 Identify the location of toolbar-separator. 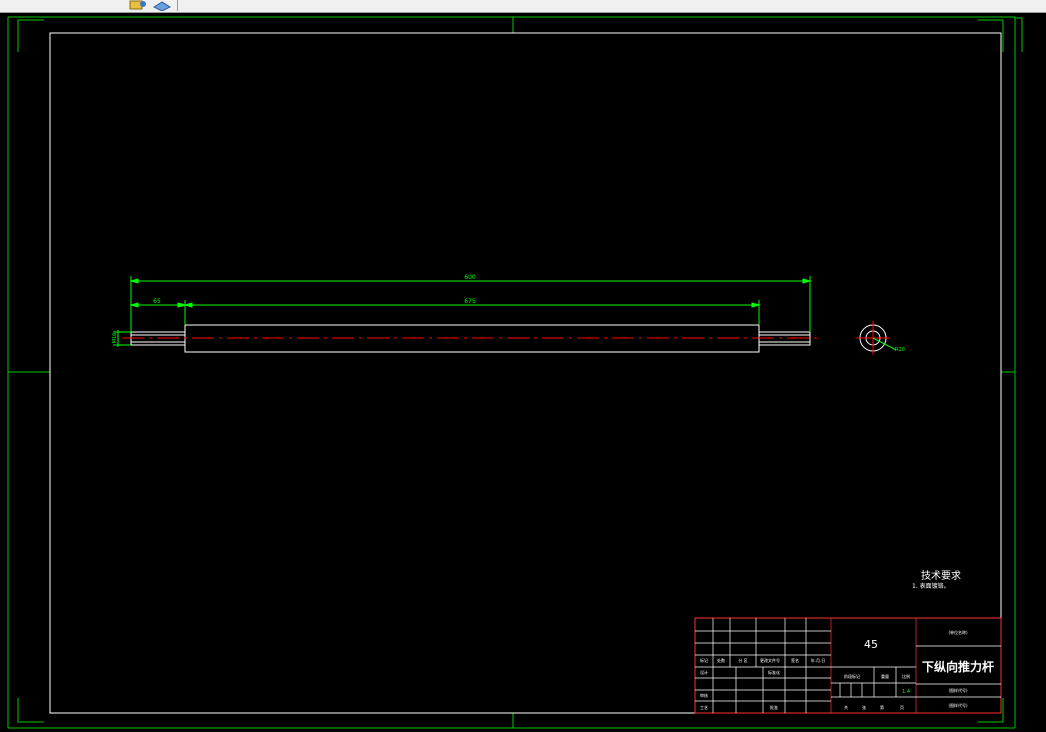
(177, 5).